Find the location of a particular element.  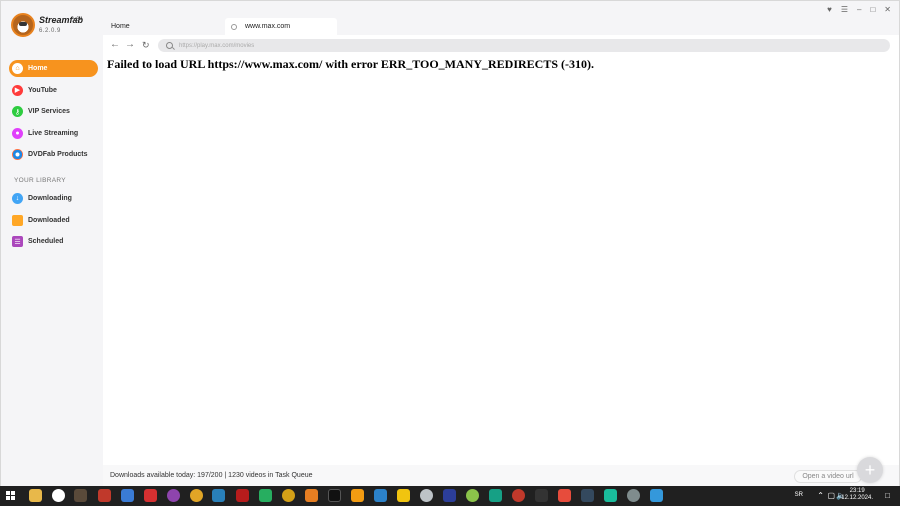

sidebar-item-label: DVDFab Products is located at coordinates (58, 155).